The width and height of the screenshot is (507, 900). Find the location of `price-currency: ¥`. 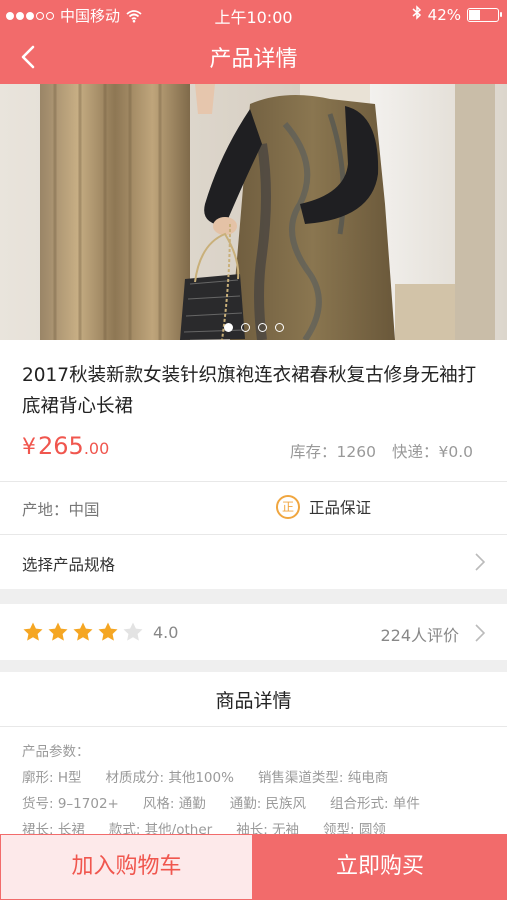

price-currency: ¥ is located at coordinates (29, 447).